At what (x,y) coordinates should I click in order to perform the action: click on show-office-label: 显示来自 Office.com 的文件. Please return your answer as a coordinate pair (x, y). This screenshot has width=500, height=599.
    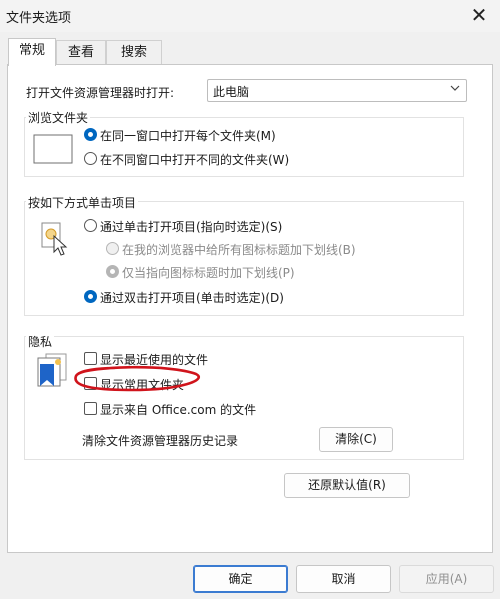
    Looking at the image, I should click on (178, 409).